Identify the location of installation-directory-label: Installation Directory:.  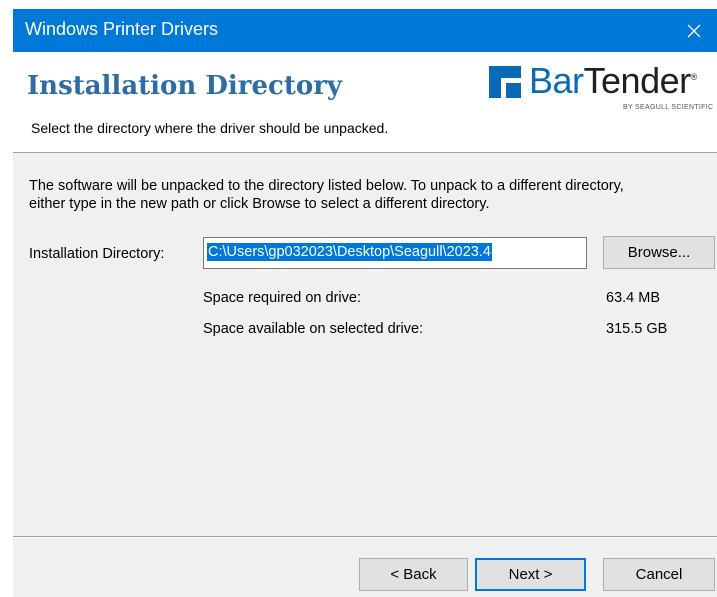
(97, 254).